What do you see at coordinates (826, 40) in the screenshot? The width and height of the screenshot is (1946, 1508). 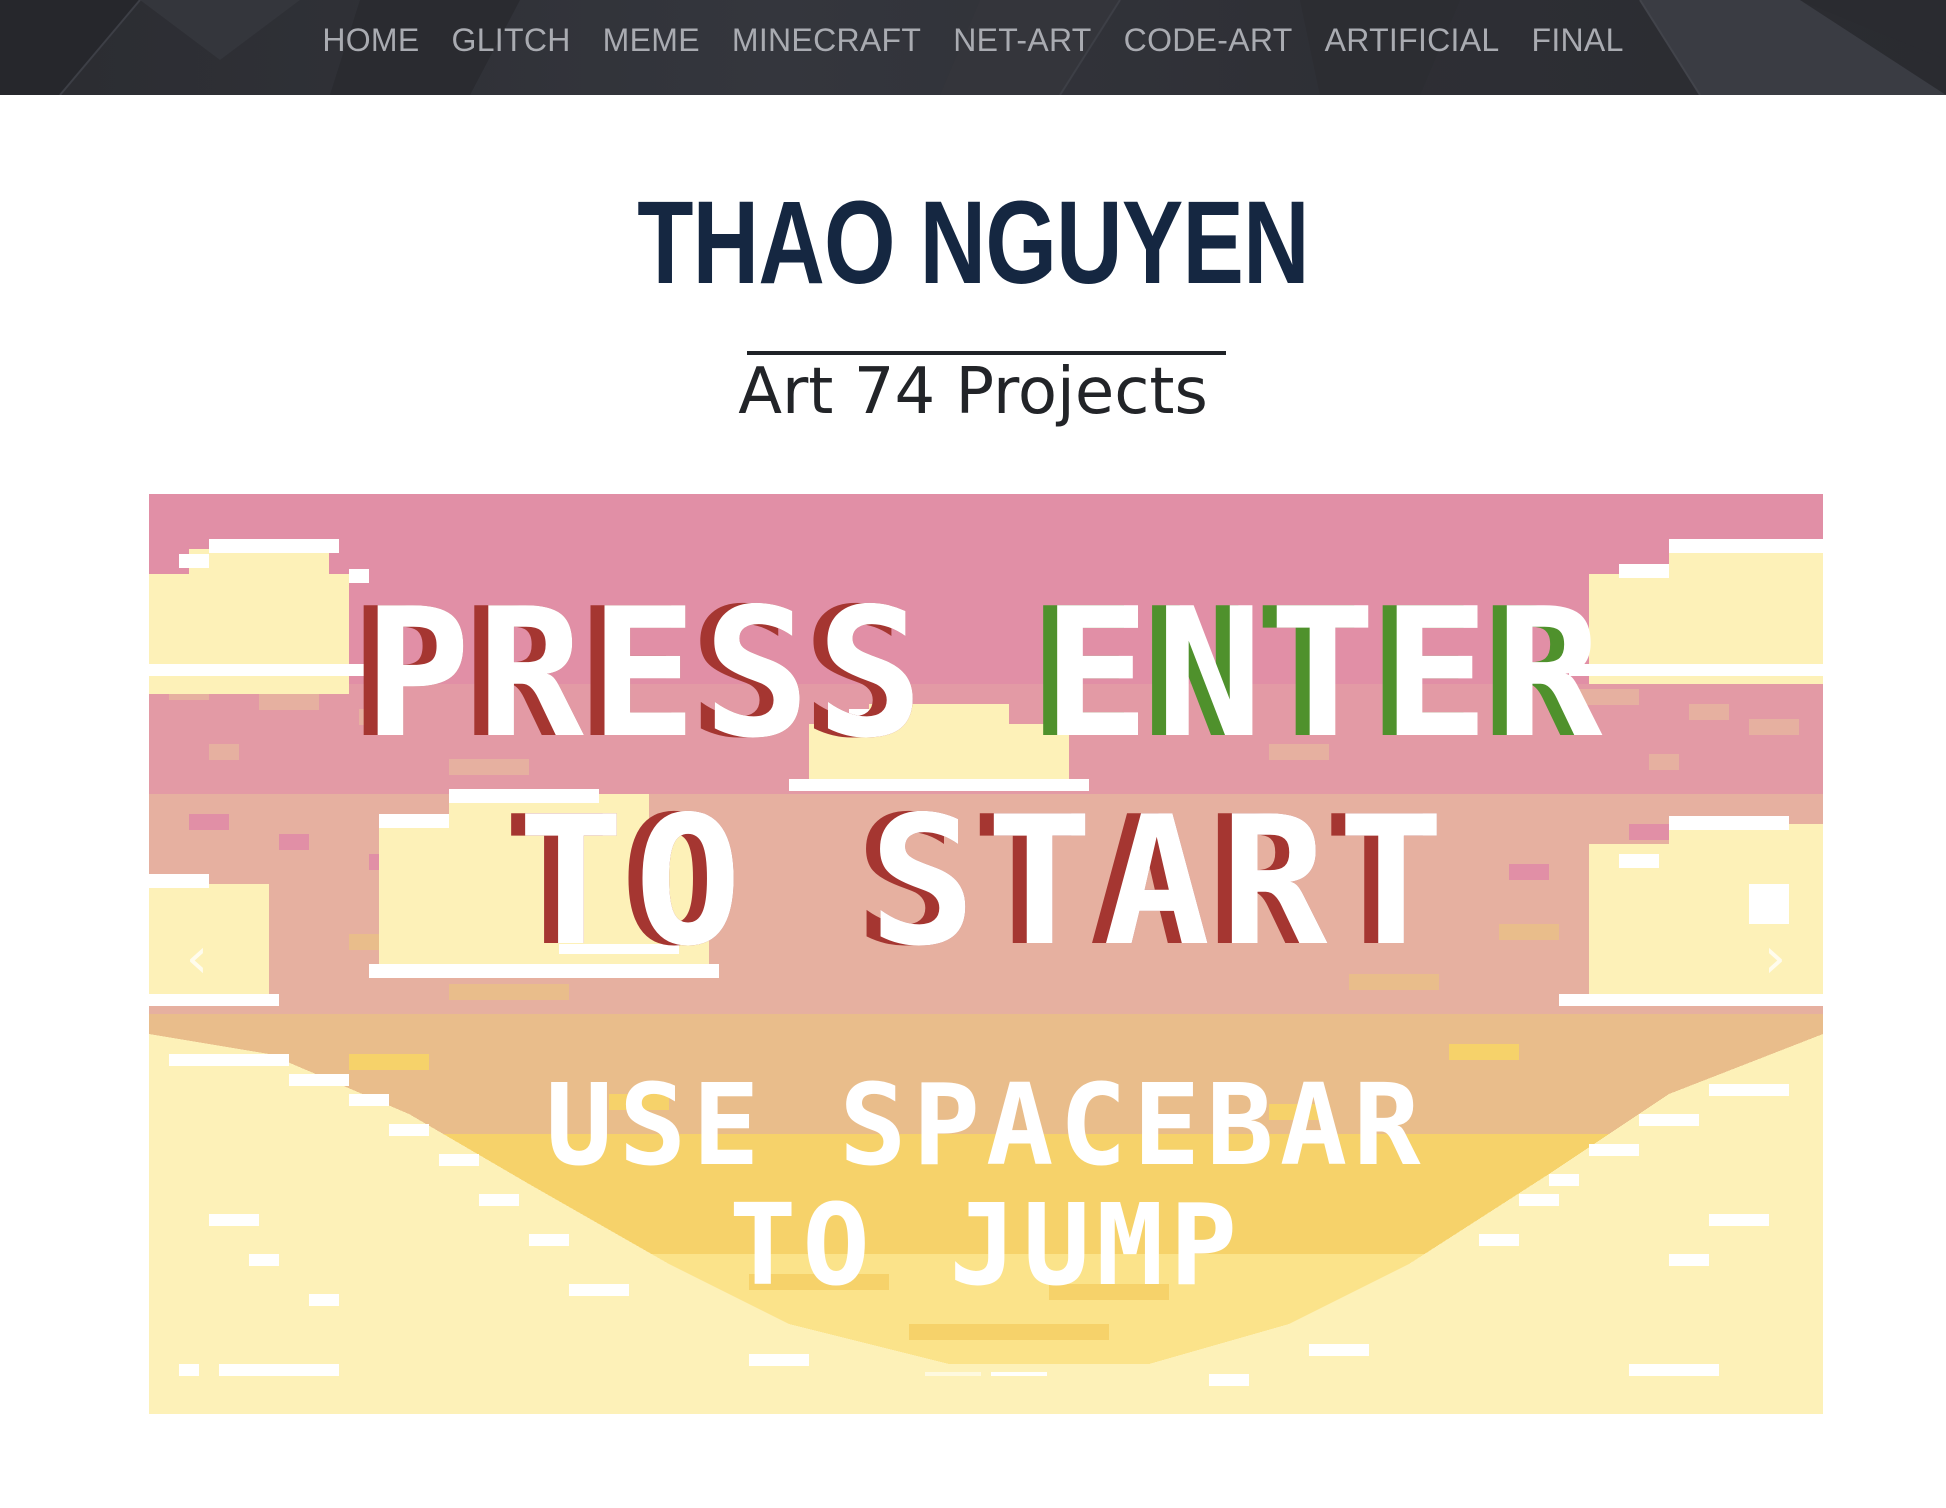 I see `nav-item-minecraft: MINECRAFT` at bounding box center [826, 40].